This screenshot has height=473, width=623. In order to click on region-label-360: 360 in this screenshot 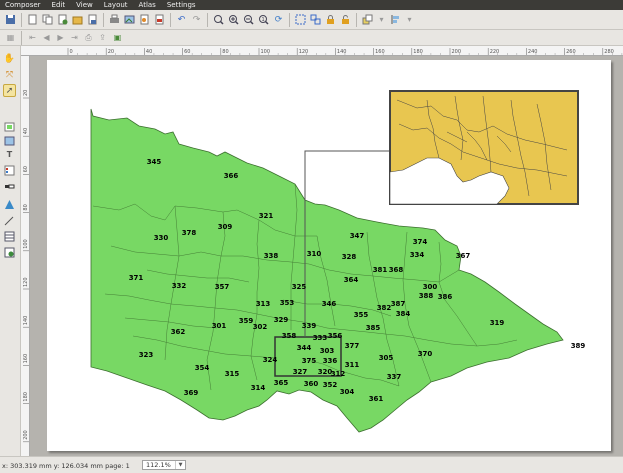, I will do `click(311, 384)`.